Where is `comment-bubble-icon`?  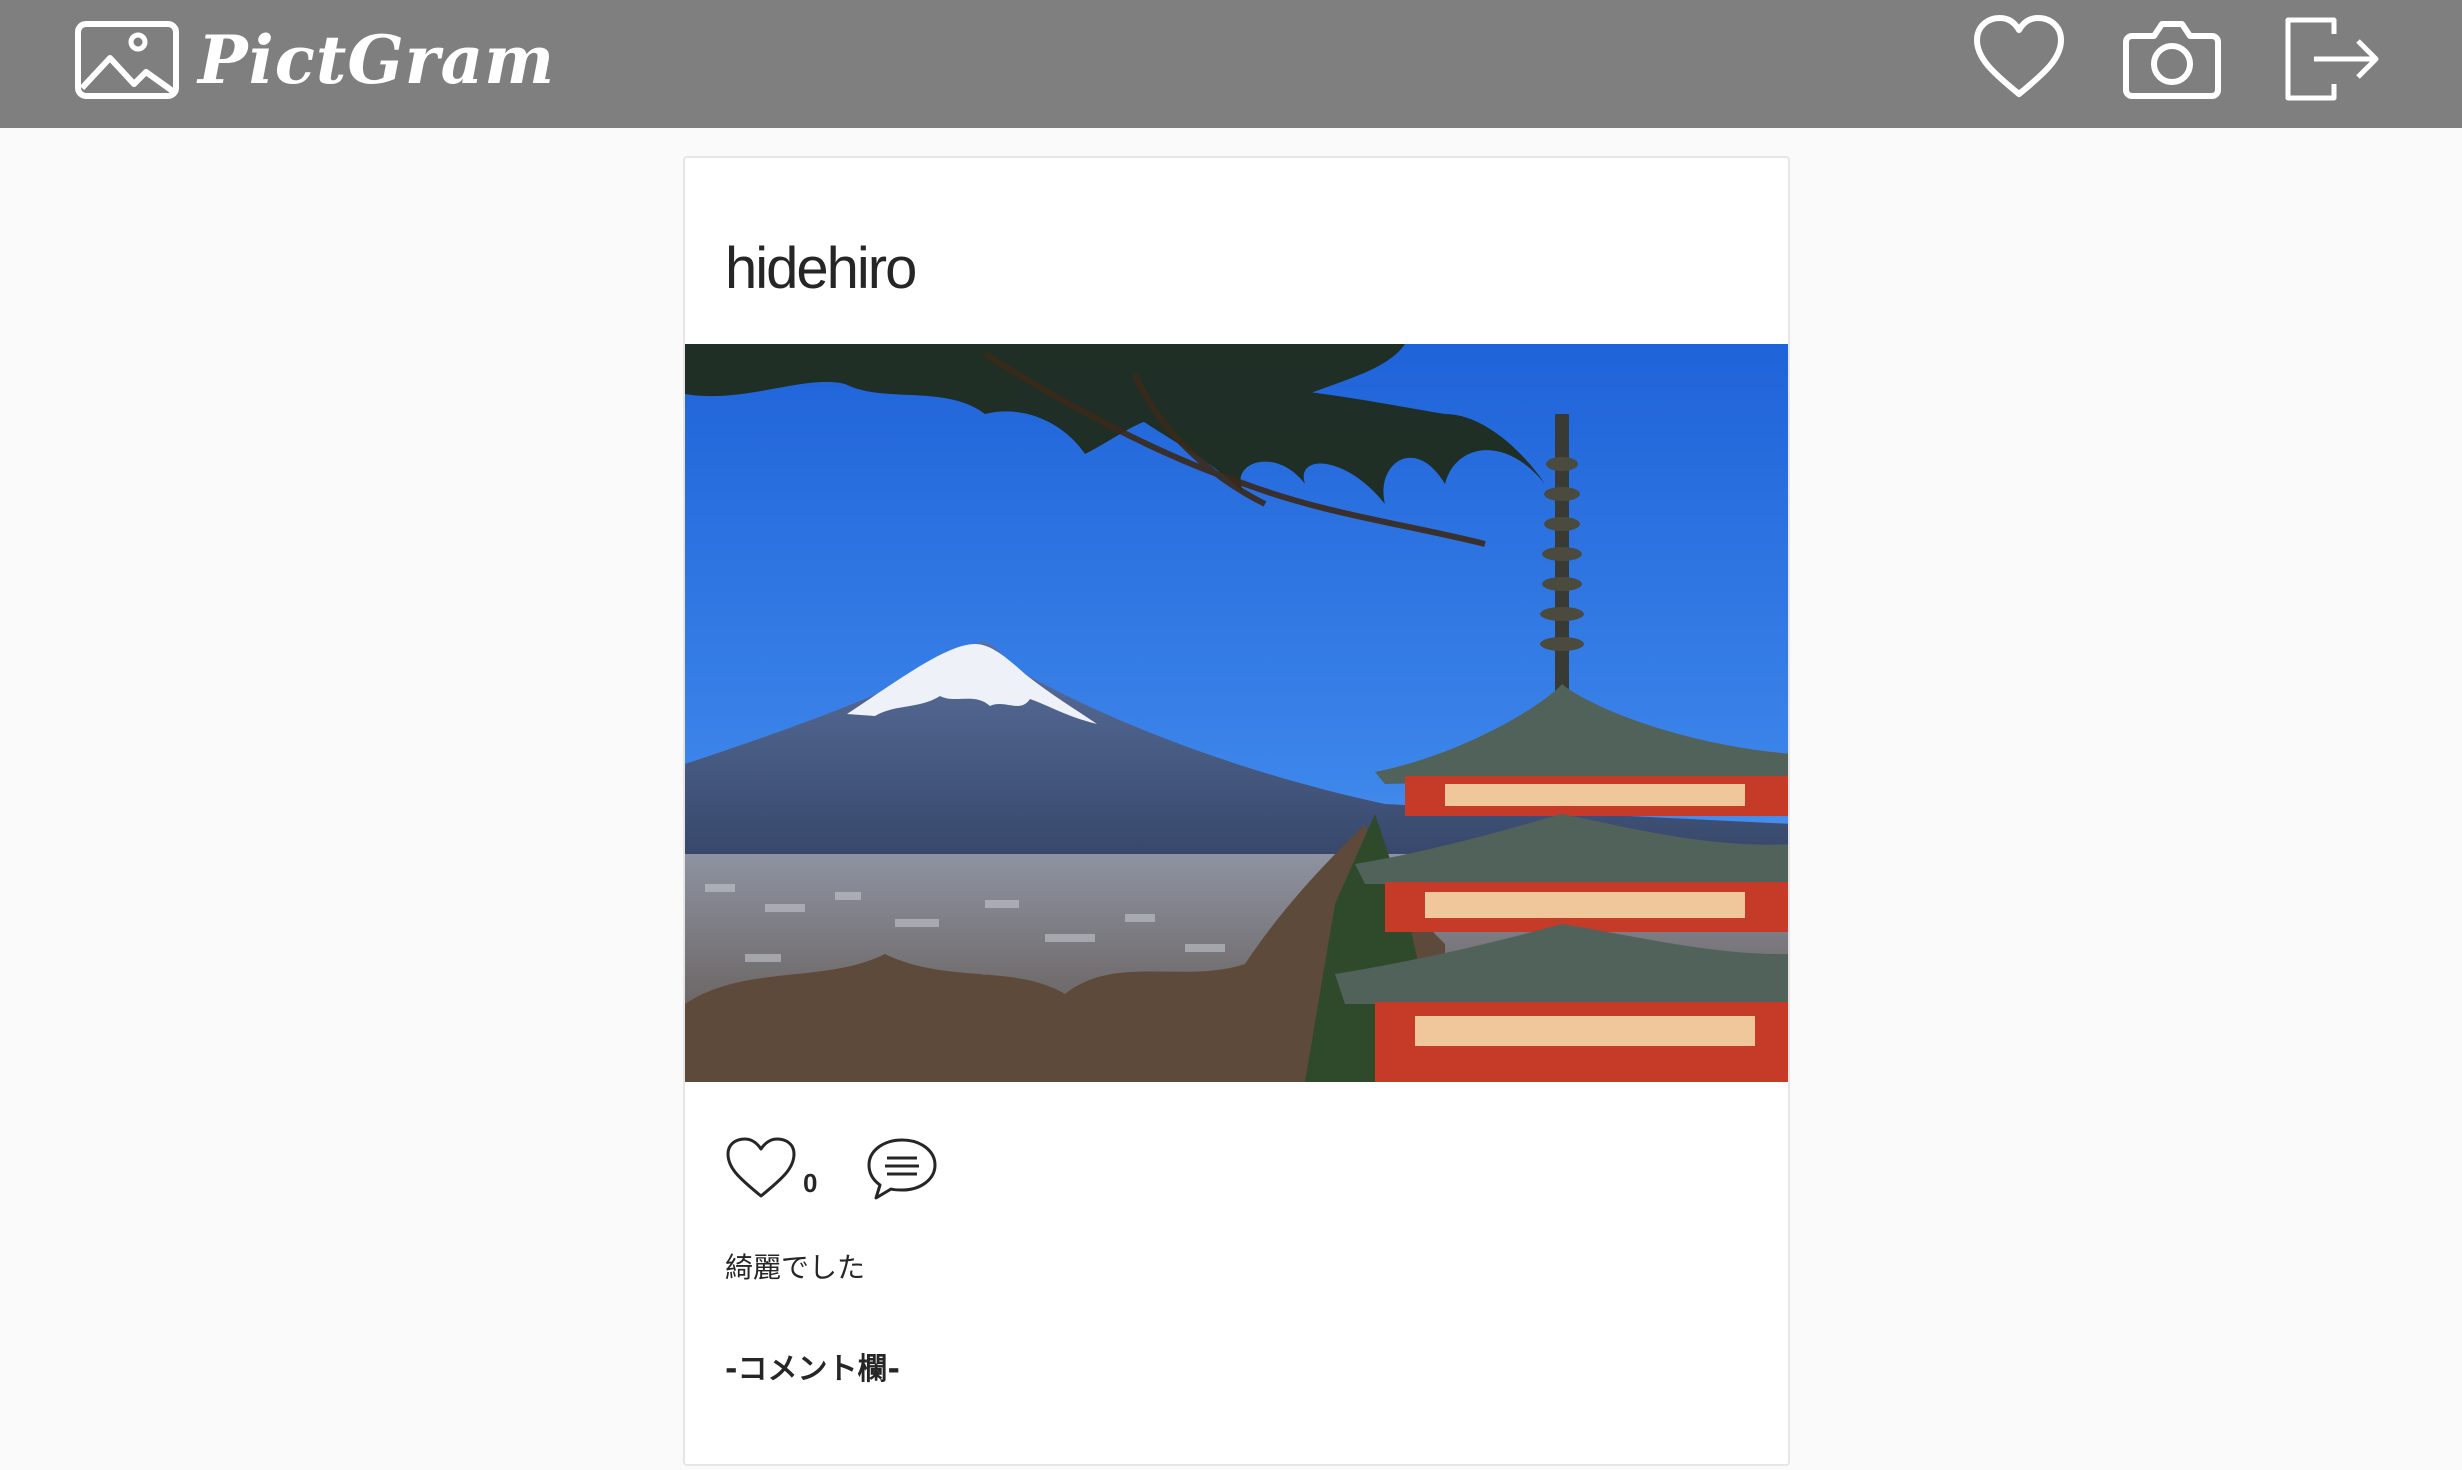 comment-bubble-icon is located at coordinates (902, 1172).